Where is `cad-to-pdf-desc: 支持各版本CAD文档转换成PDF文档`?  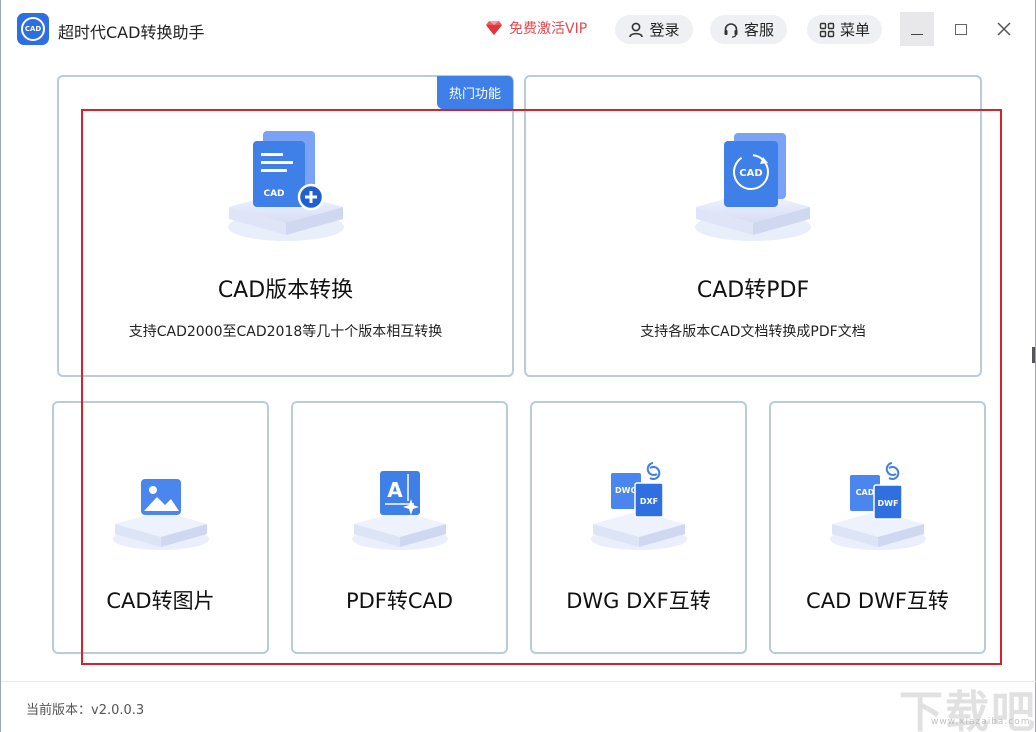 cad-to-pdf-desc: 支持各版本CAD文档转换成PDF文档 is located at coordinates (753, 332).